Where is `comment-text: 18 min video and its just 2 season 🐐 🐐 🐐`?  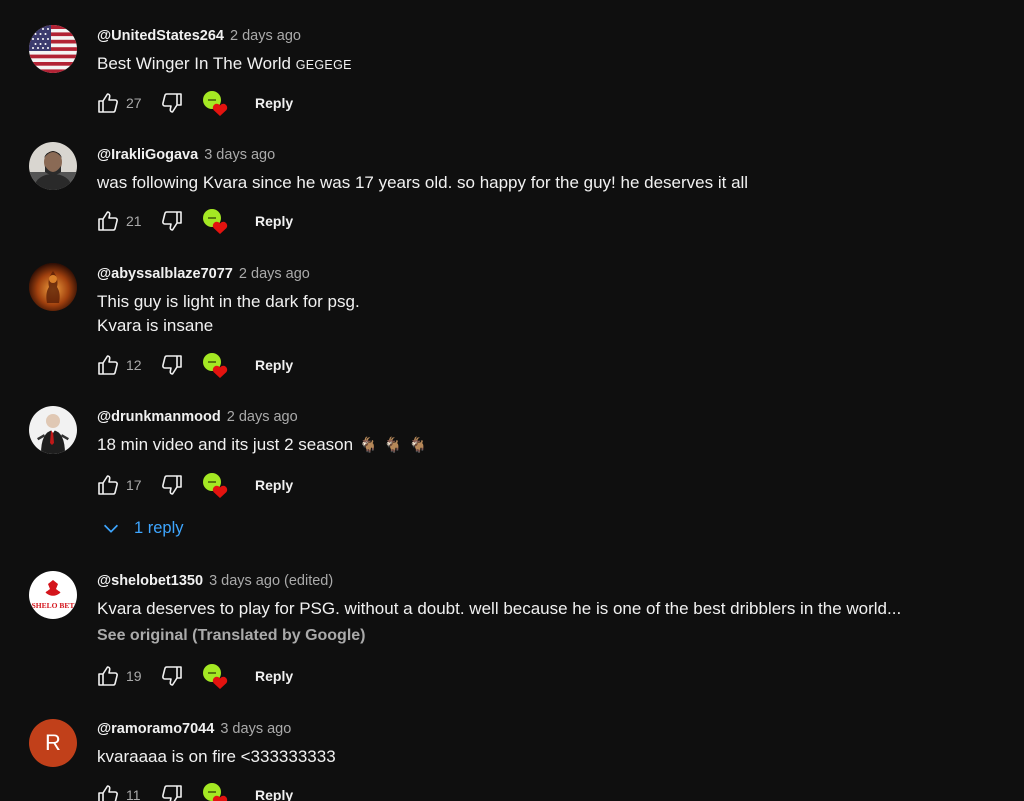
comment-text: 18 min video and its just 2 season 🐐 🐐 🐐 is located at coordinates (550, 445).